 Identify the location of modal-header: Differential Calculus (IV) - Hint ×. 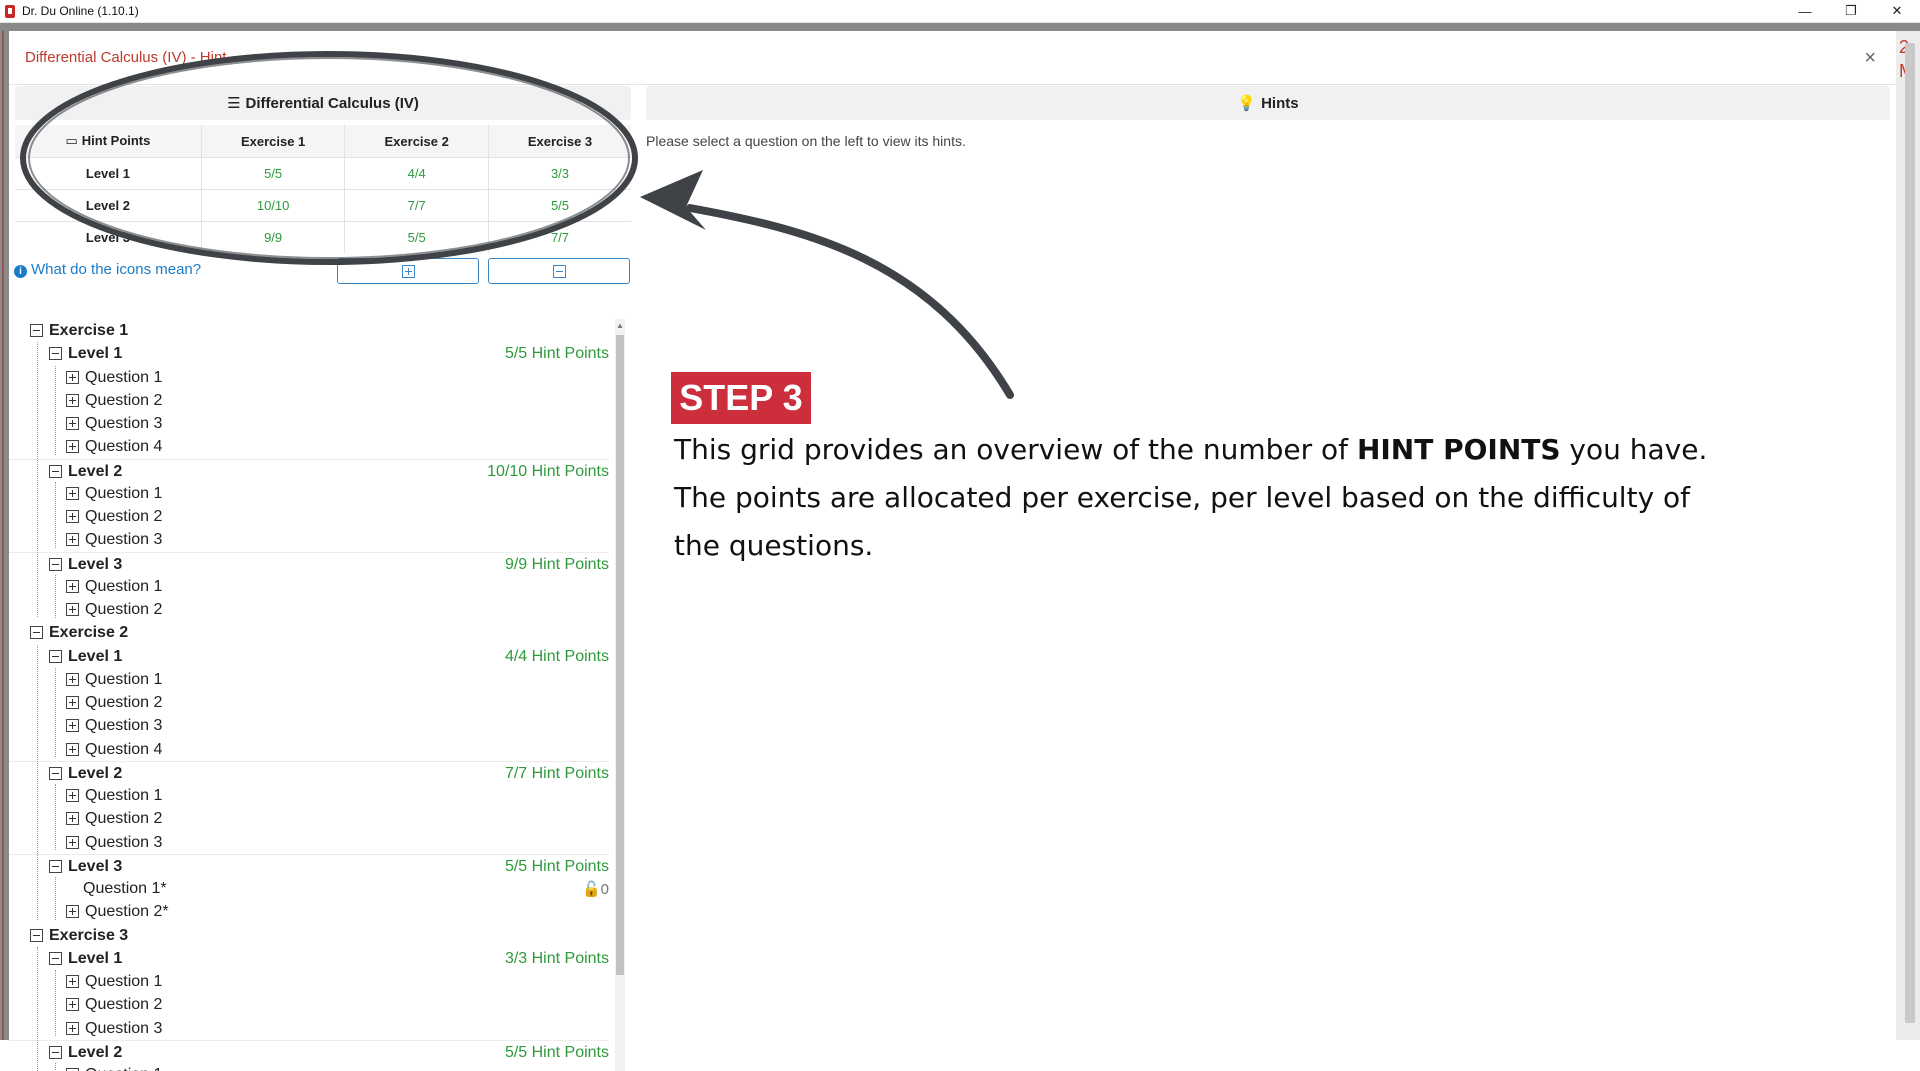
(952, 58).